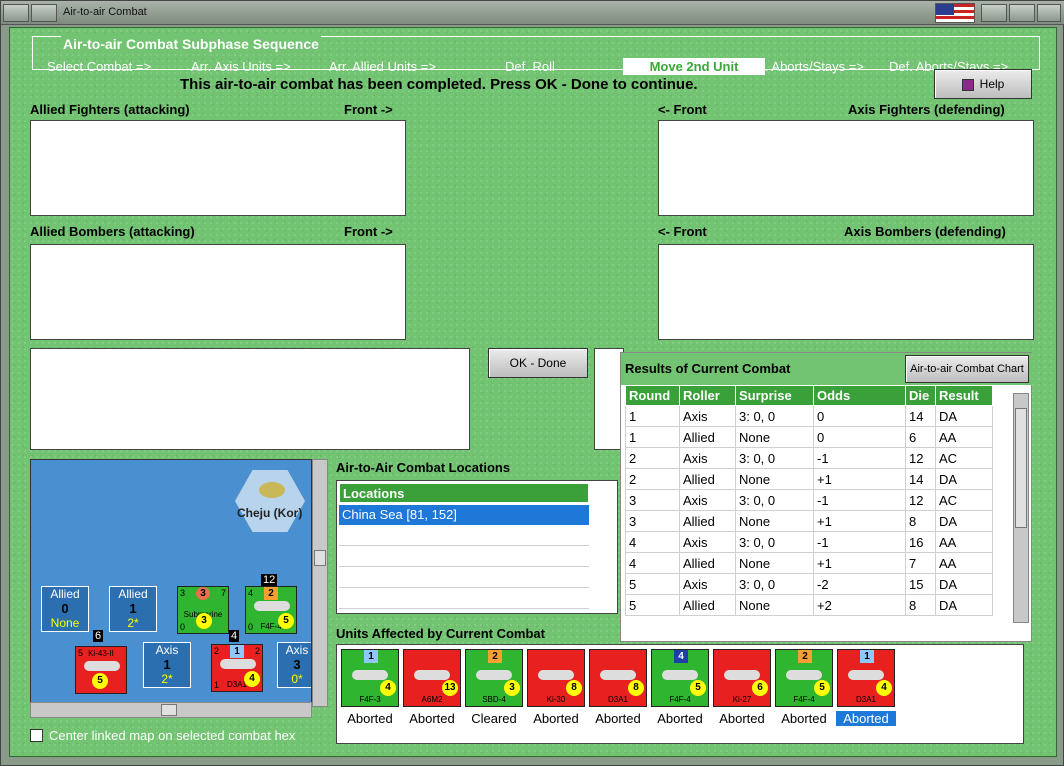 This screenshot has width=1064, height=766. I want to click on center-map-option: Center linked map on selected combat hex, so click(162, 735).